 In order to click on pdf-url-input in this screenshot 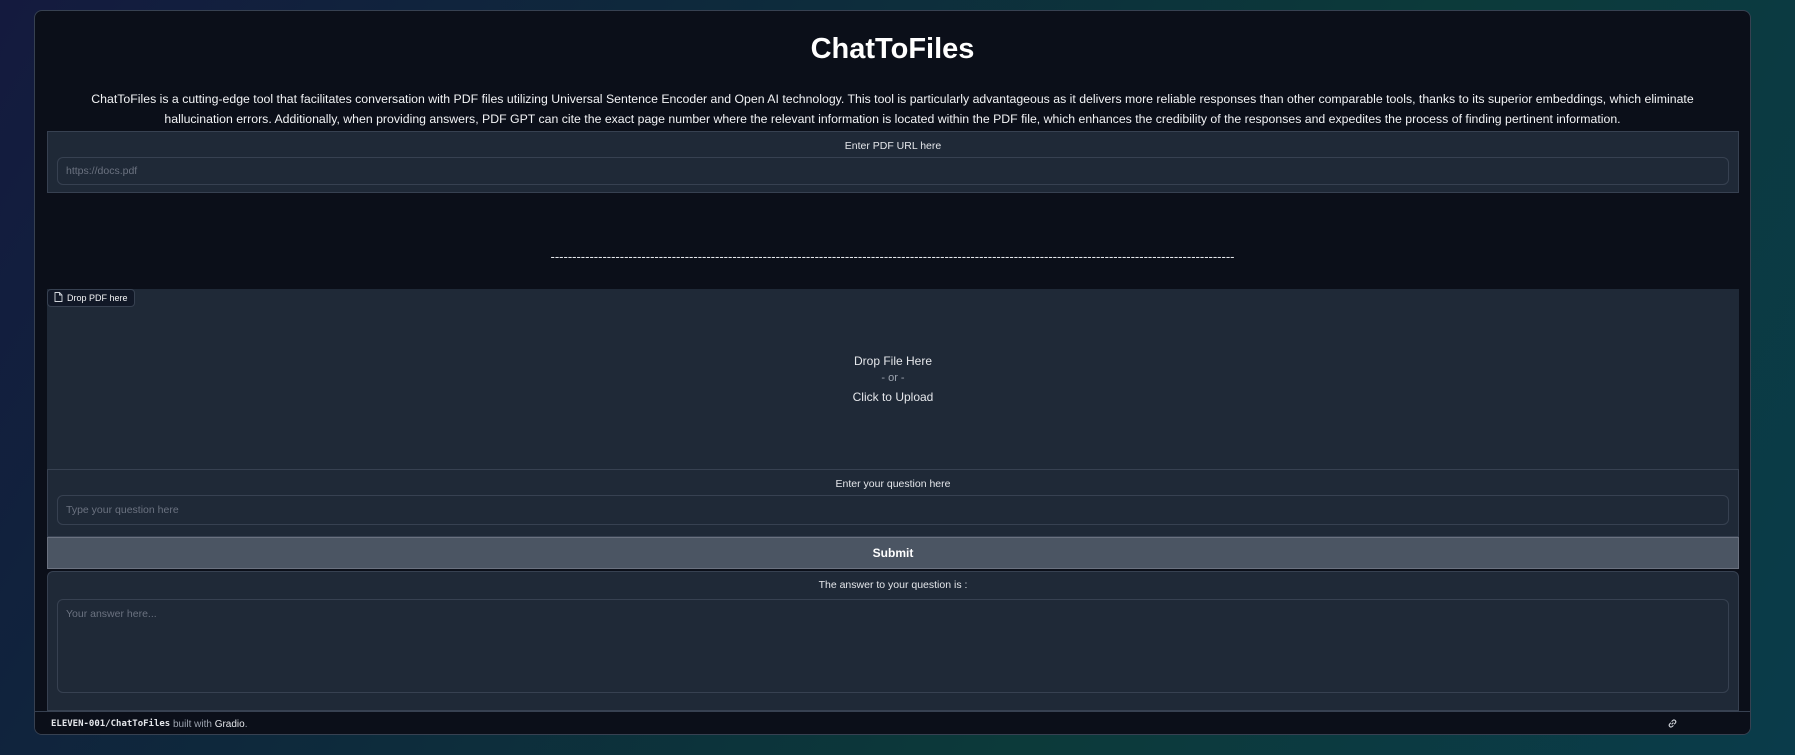, I will do `click(893, 171)`.